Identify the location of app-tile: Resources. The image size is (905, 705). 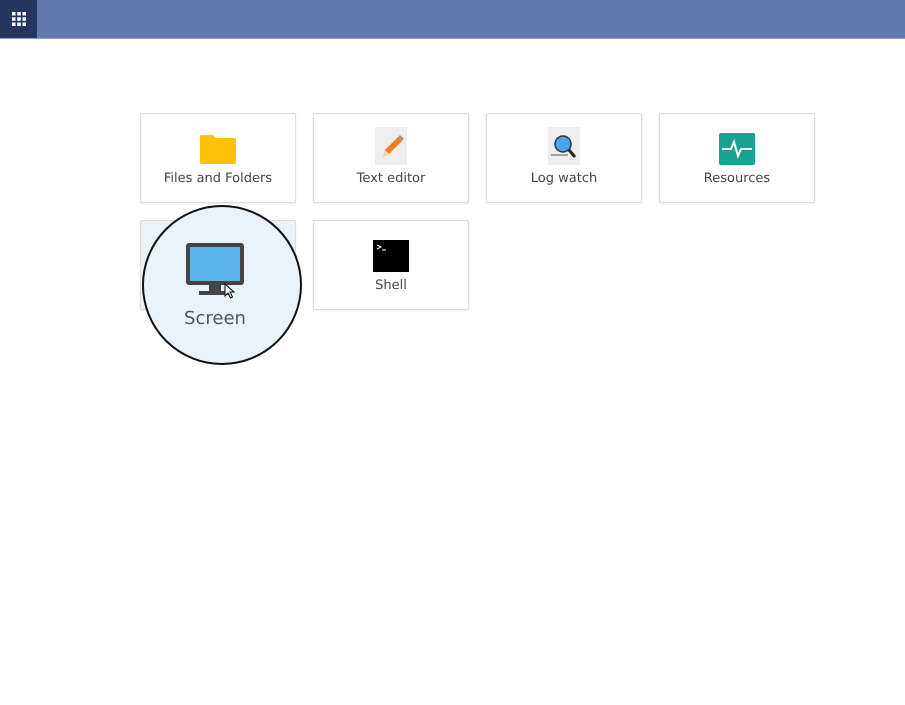
(737, 158).